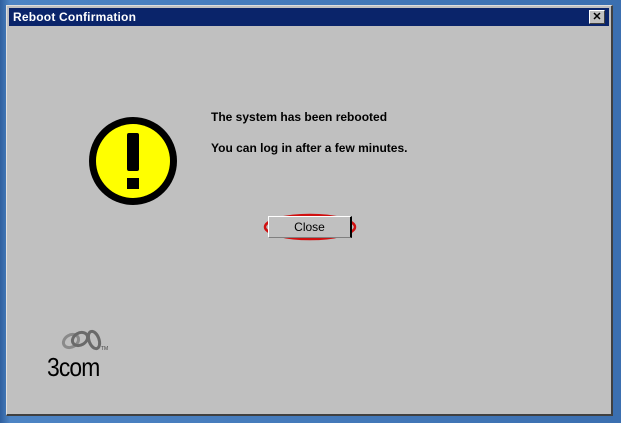 This screenshot has width=621, height=423. What do you see at coordinates (133, 161) in the screenshot?
I see `warning-icon` at bounding box center [133, 161].